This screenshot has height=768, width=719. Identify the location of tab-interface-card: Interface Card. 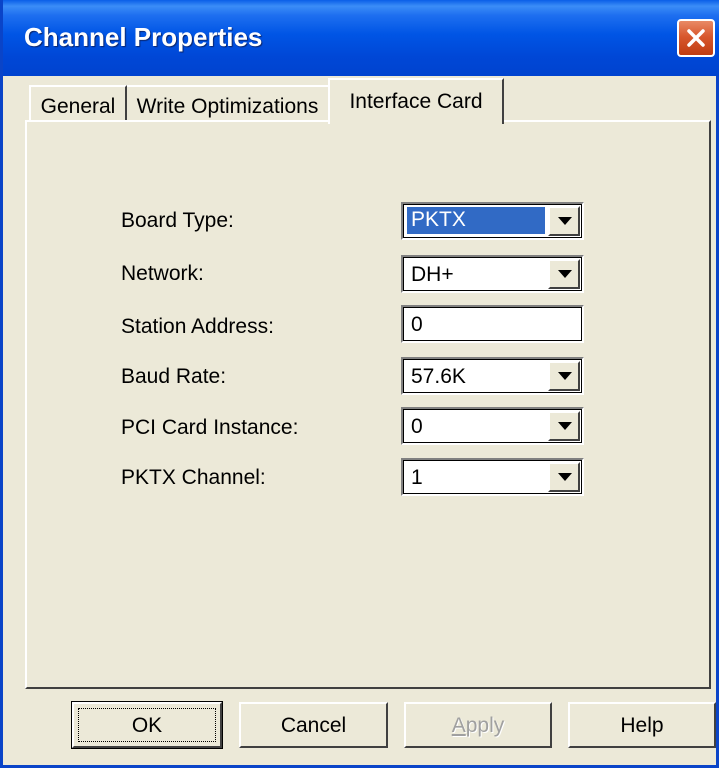
(416, 101).